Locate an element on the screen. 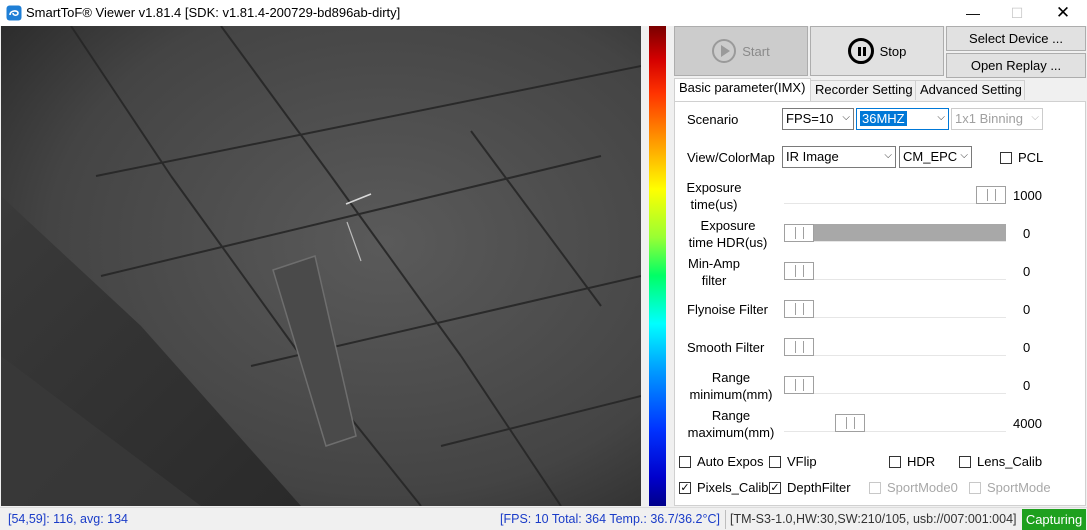 This screenshot has width=1087, height=530. range-max-label-line2: maximum(mm) is located at coordinates (731, 432).